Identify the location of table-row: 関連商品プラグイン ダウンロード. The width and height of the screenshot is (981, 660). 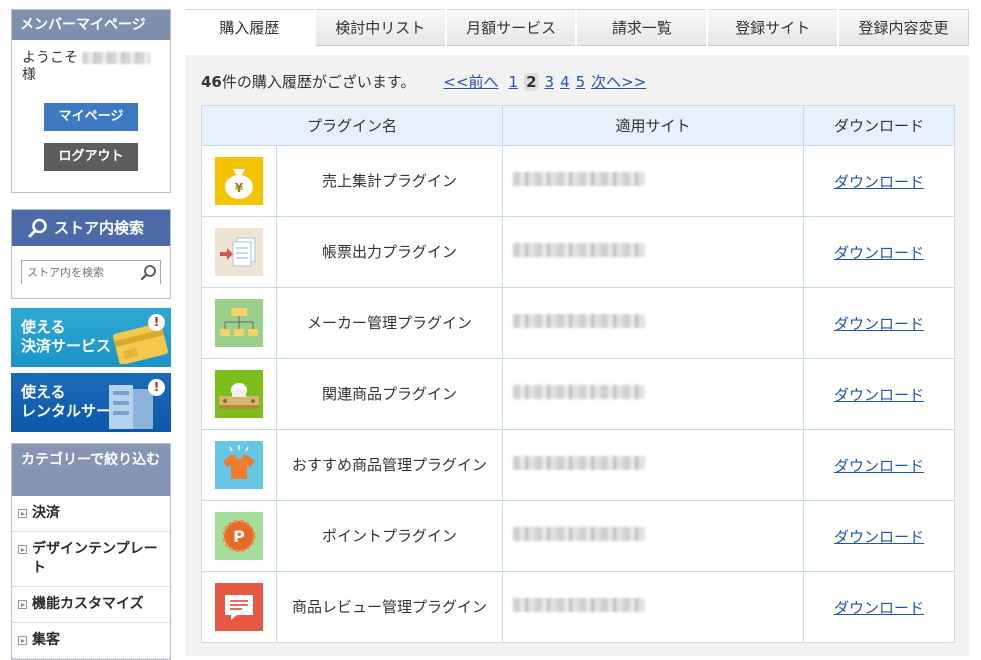
(578, 394).